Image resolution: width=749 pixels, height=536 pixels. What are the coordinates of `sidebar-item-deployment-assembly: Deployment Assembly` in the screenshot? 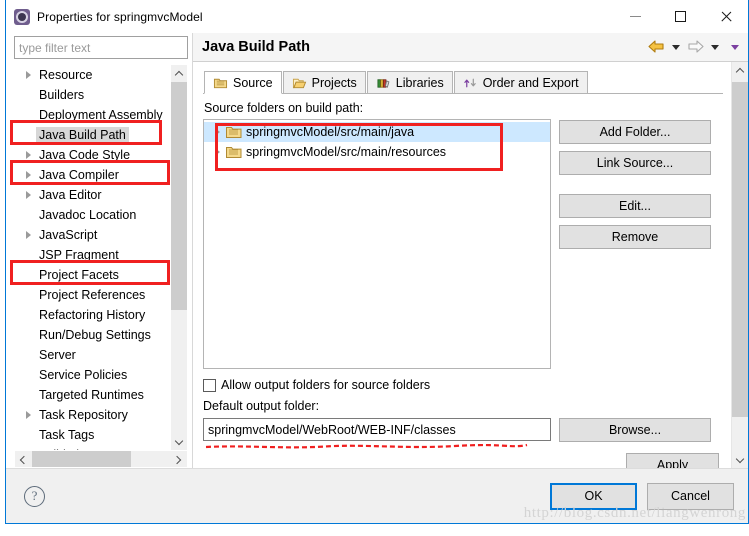 It's located at (92, 115).